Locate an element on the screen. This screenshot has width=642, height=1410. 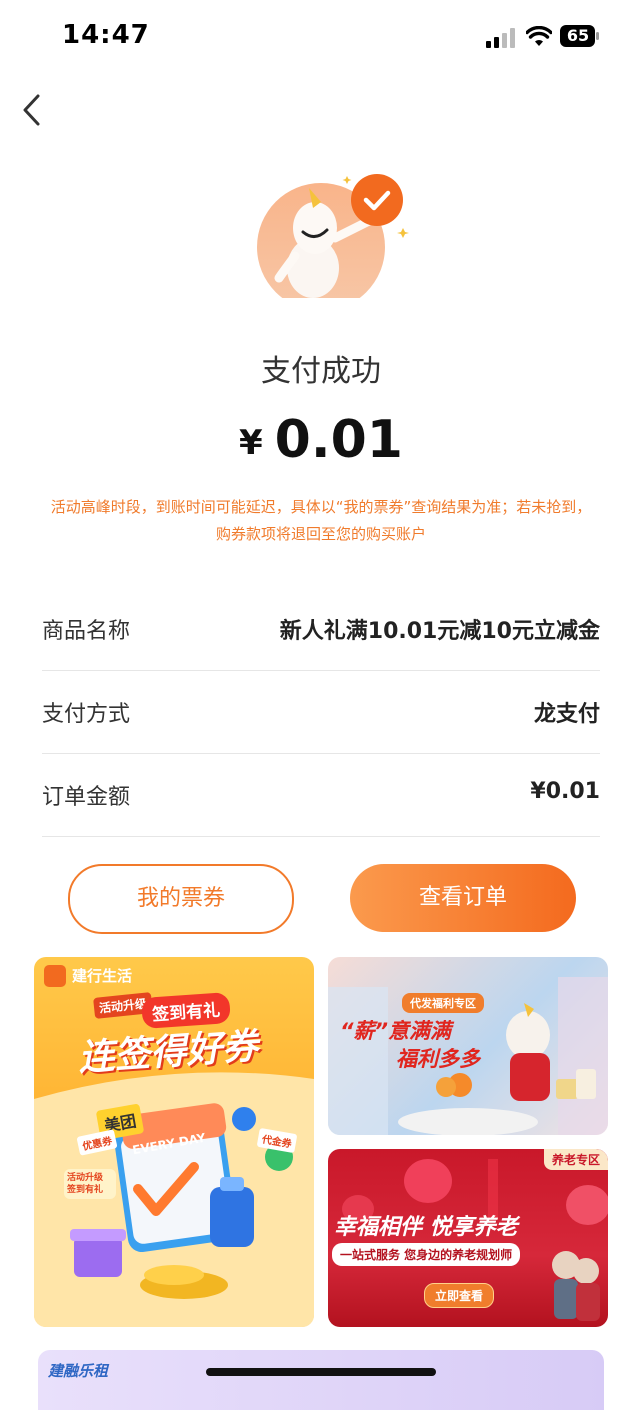
welfare-tag: 代发福利专区 is located at coordinates (443, 1003).